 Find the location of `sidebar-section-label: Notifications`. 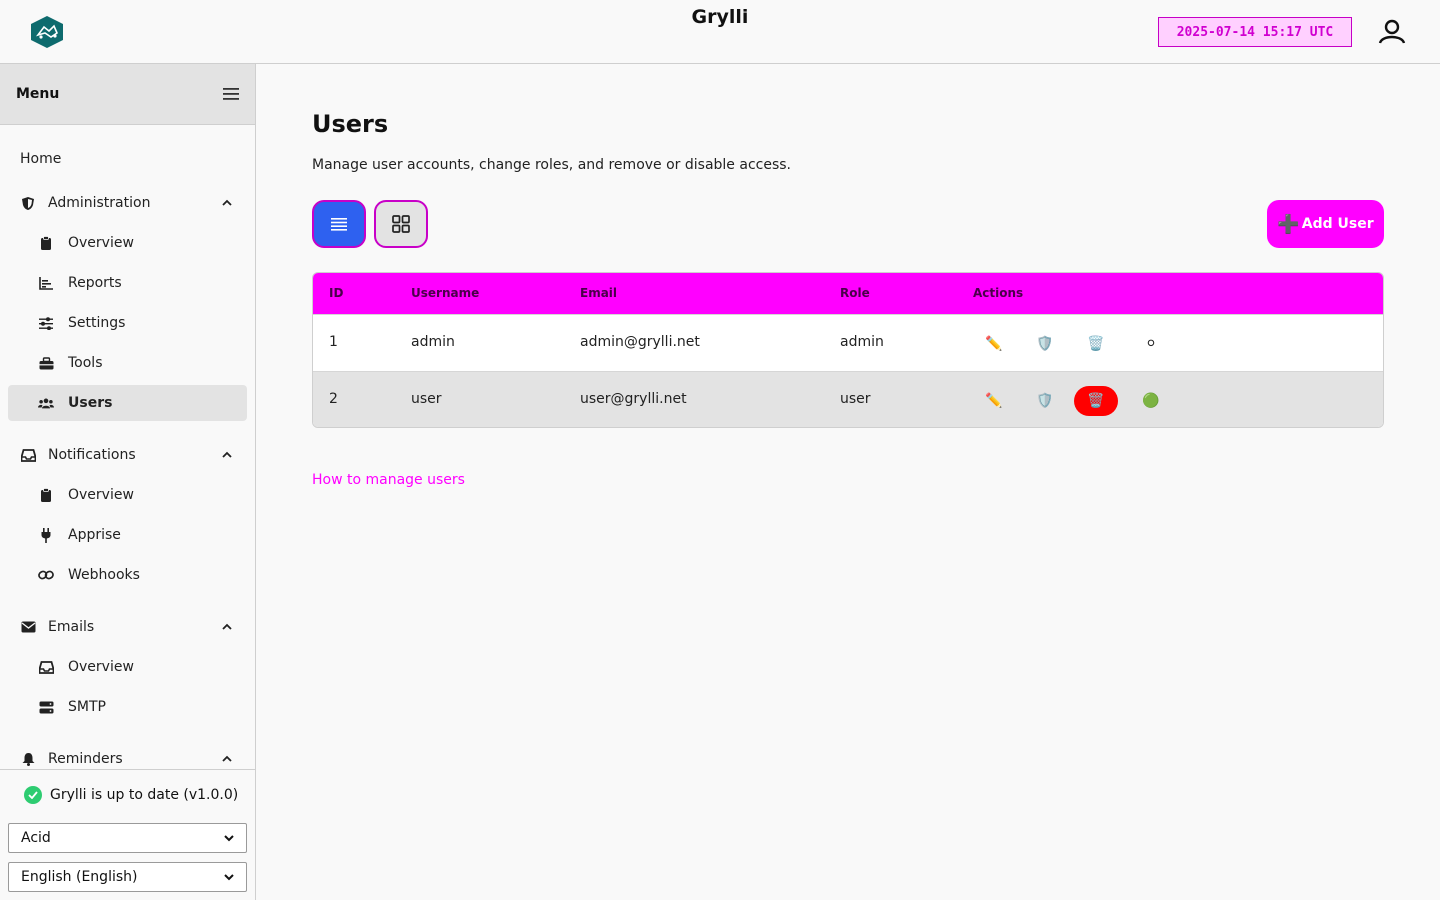

sidebar-section-label: Notifications is located at coordinates (92, 455).